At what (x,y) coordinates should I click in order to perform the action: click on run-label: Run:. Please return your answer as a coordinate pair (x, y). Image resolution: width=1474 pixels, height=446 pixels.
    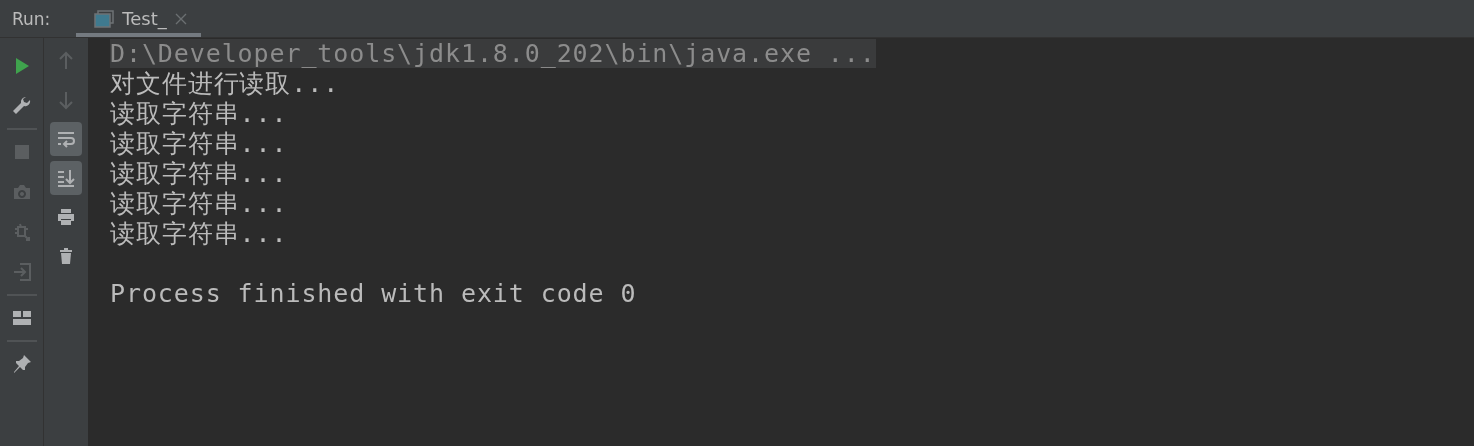
    Looking at the image, I should click on (31, 18).